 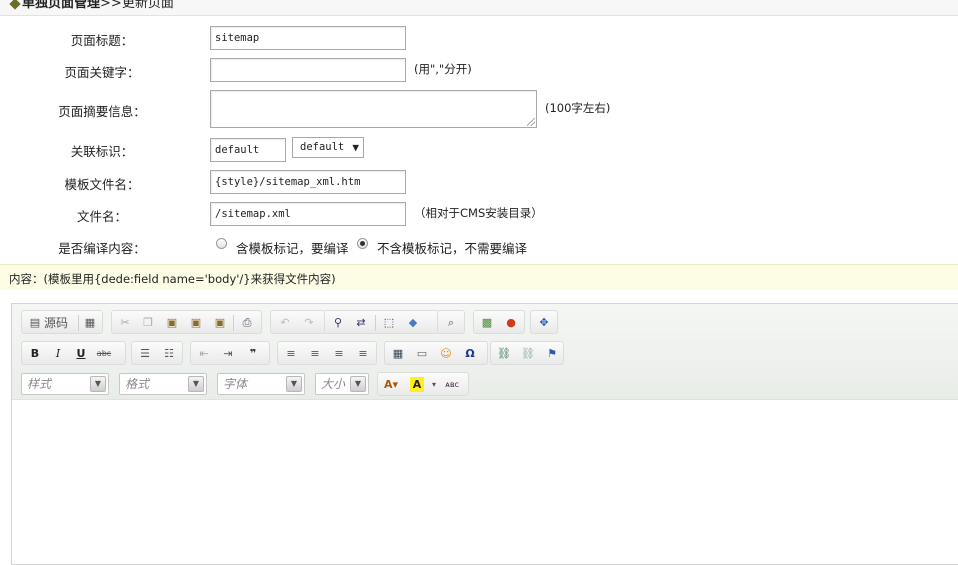 What do you see at coordinates (291, 354) in the screenshot?
I see `align-left-icon: ≡` at bounding box center [291, 354].